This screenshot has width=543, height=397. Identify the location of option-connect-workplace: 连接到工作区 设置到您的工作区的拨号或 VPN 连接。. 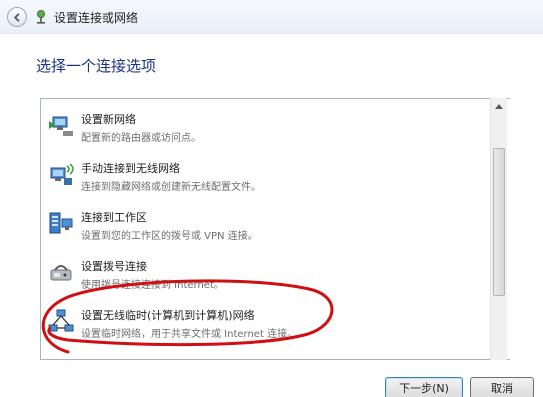
(266, 229).